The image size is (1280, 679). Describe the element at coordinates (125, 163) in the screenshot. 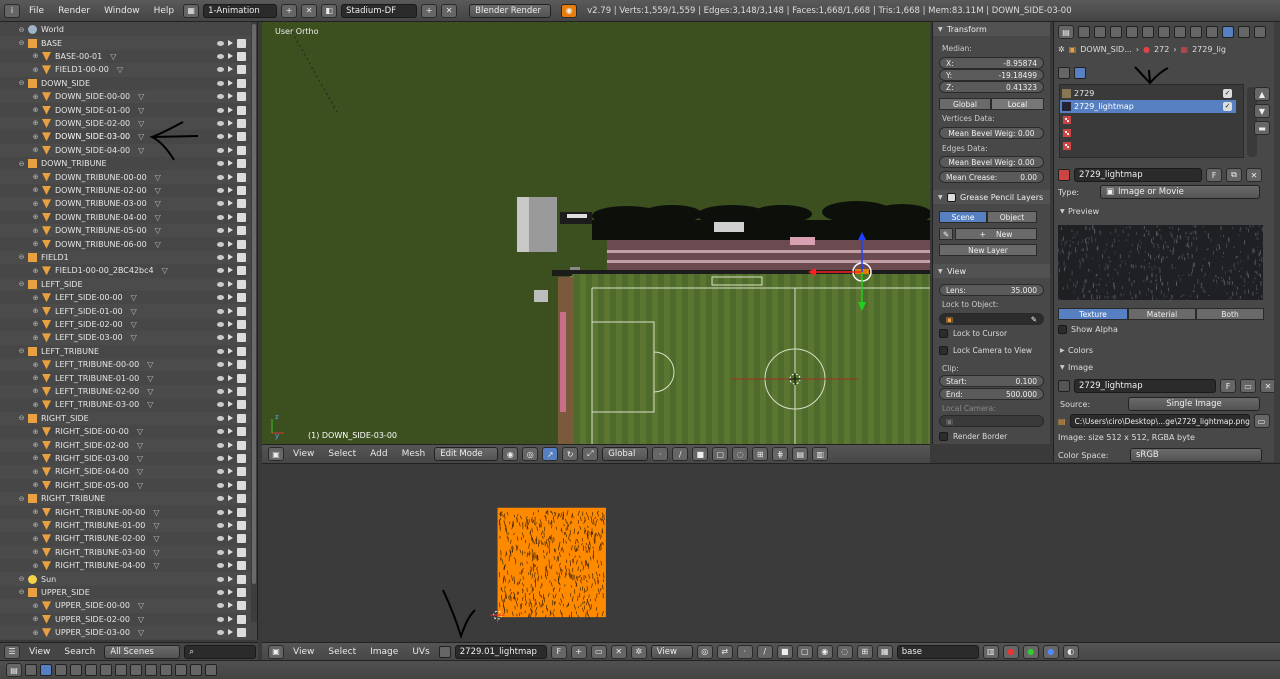

I see `outliner-row: ⊖ DOWN_TRIBUNE` at that location.